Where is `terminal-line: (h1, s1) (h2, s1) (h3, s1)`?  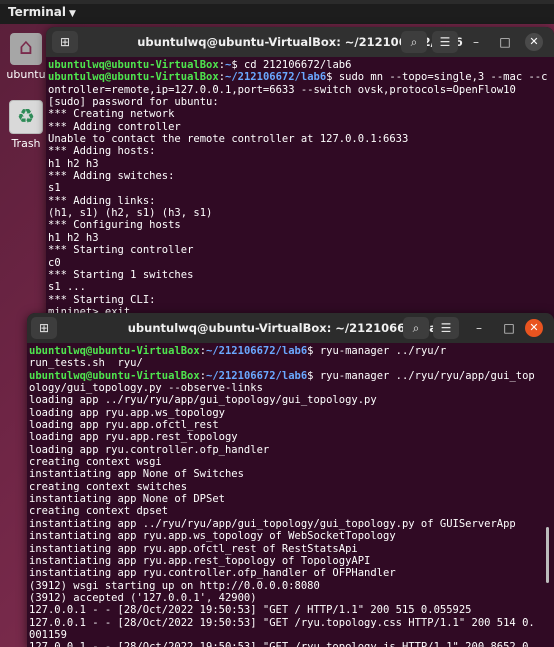 terminal-line: (h1, s1) (h2, s1) (h3, s1) is located at coordinates (130, 213).